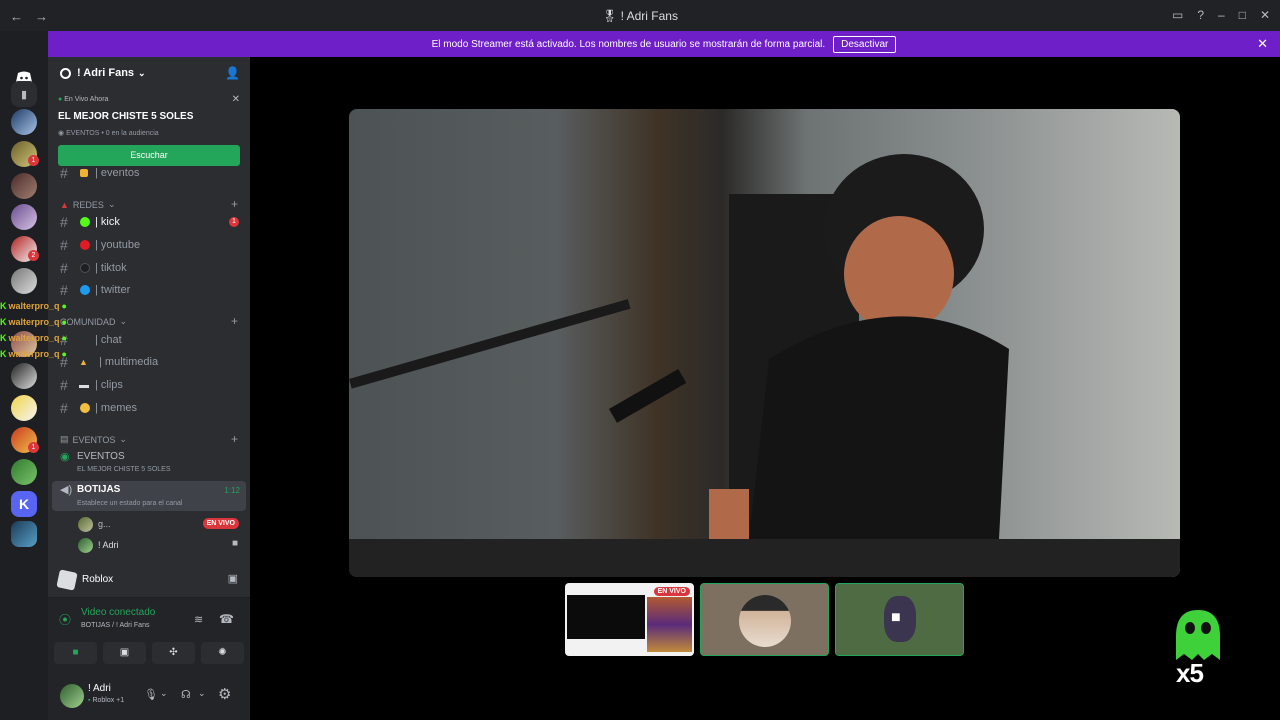  What do you see at coordinates (149, 268) in the screenshot?
I see `channel-tiktok: # | tiktok` at bounding box center [149, 268].